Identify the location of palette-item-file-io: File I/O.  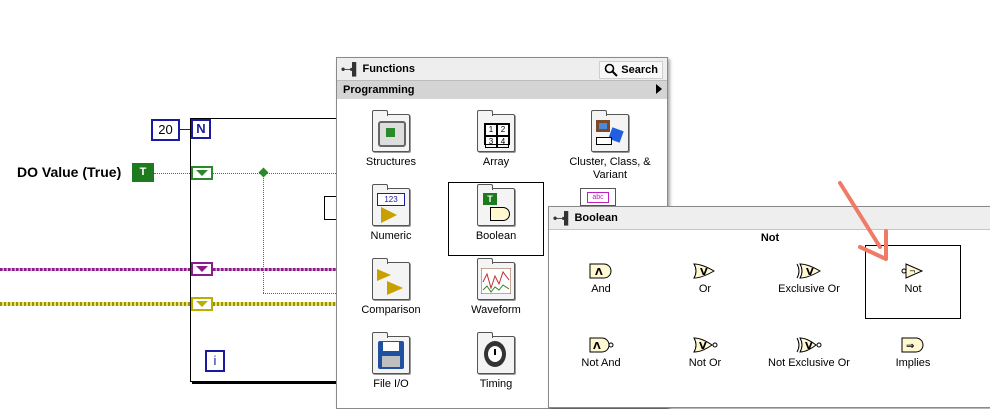
(391, 361).